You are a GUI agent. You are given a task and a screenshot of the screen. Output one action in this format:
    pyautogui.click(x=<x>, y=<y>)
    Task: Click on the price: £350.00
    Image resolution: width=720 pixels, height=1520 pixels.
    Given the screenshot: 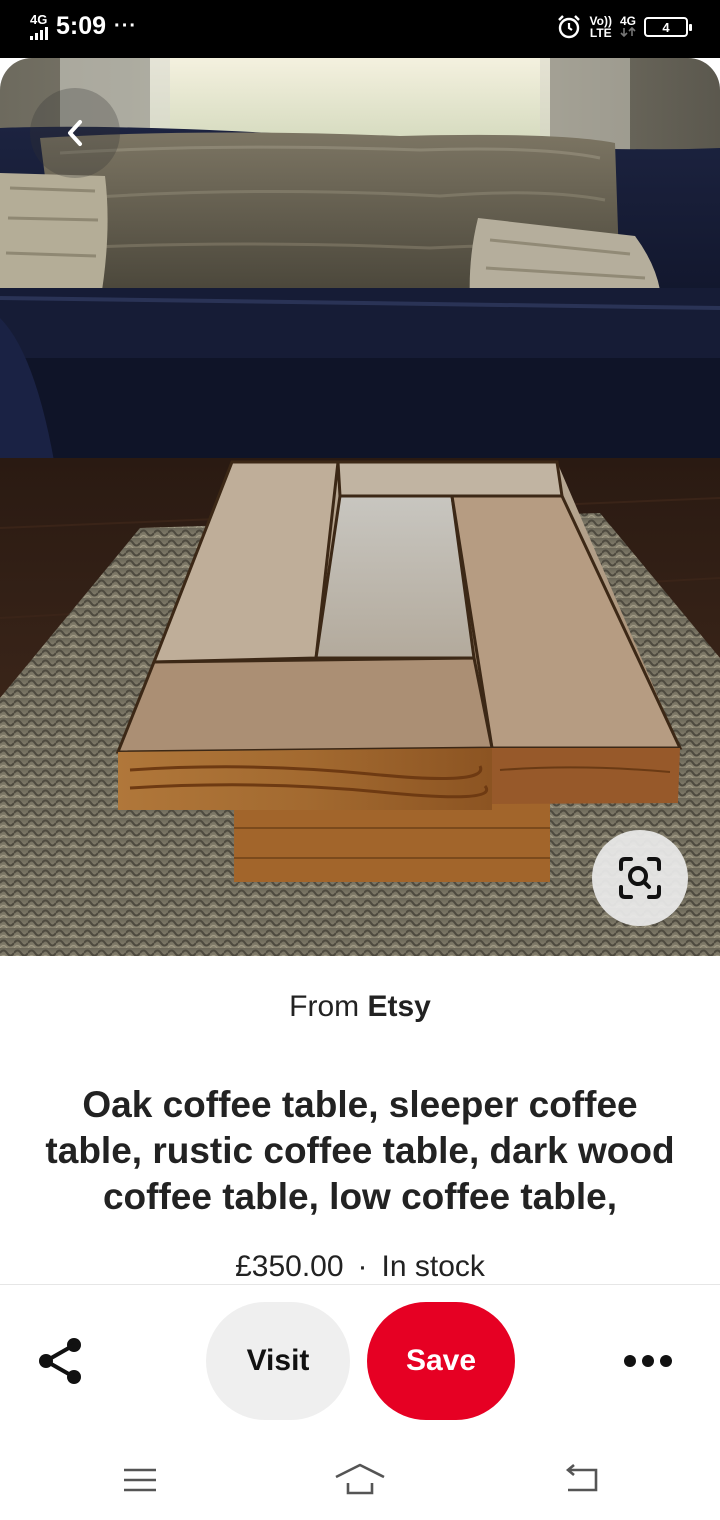 What is the action you would take?
    pyautogui.click(x=289, y=1266)
    